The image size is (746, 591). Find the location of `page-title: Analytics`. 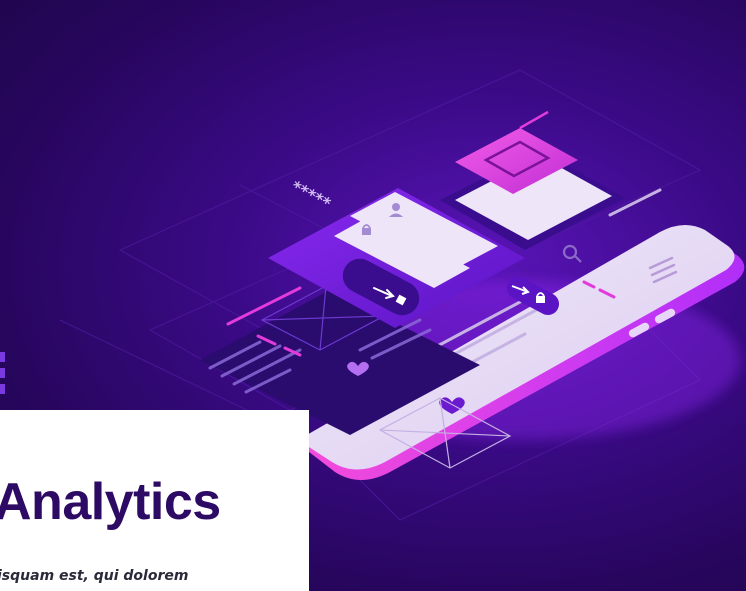

page-title: Analytics is located at coordinates (110, 502).